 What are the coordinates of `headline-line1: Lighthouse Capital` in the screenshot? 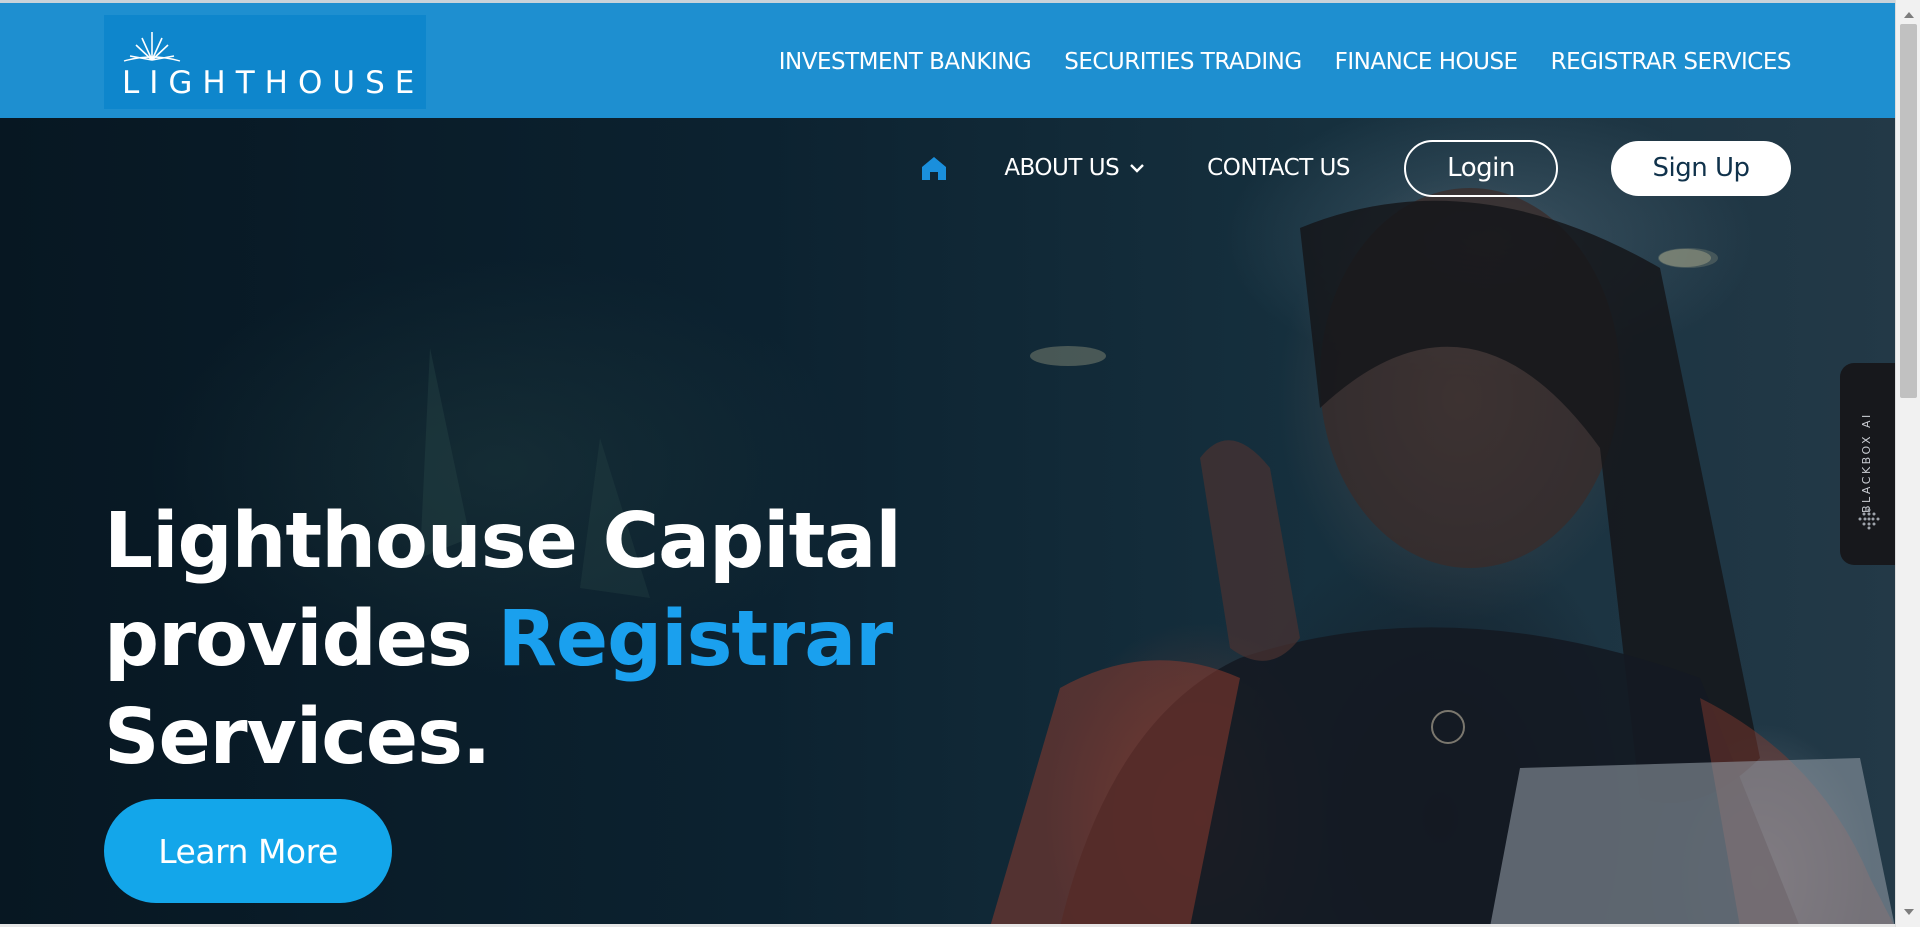 It's located at (503, 541).